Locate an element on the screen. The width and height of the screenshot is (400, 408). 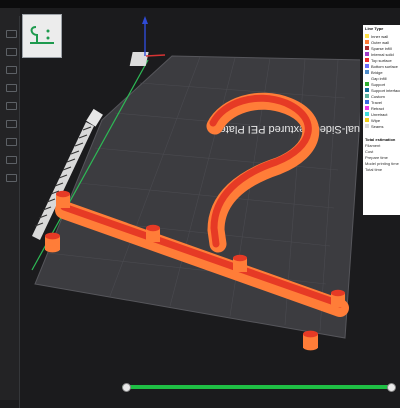
layer-slider-end-handle is located at coordinates (391, 387).